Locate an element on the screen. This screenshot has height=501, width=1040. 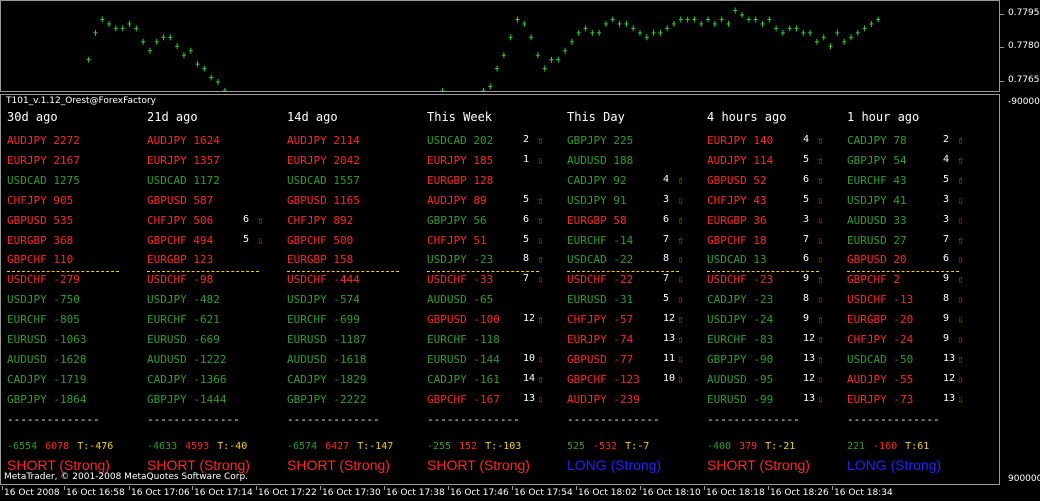
currency-row: USDCHF -22 7 ⇩ is located at coordinates (637, 281).